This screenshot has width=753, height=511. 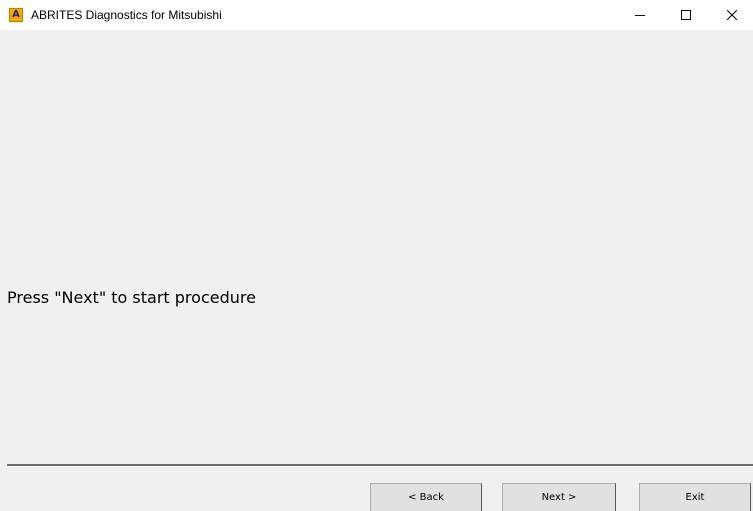 What do you see at coordinates (695, 497) in the screenshot?
I see `exit-button: Exit` at bounding box center [695, 497].